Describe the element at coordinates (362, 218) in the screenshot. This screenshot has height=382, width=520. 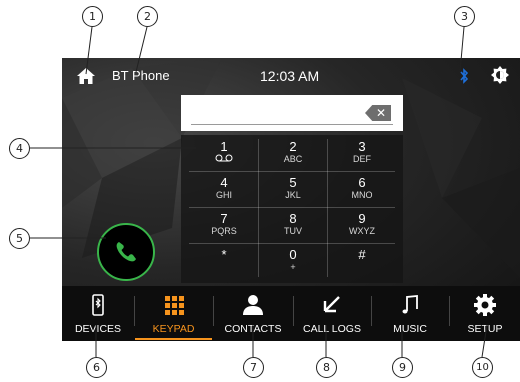
I see `key-digit: 9` at that location.